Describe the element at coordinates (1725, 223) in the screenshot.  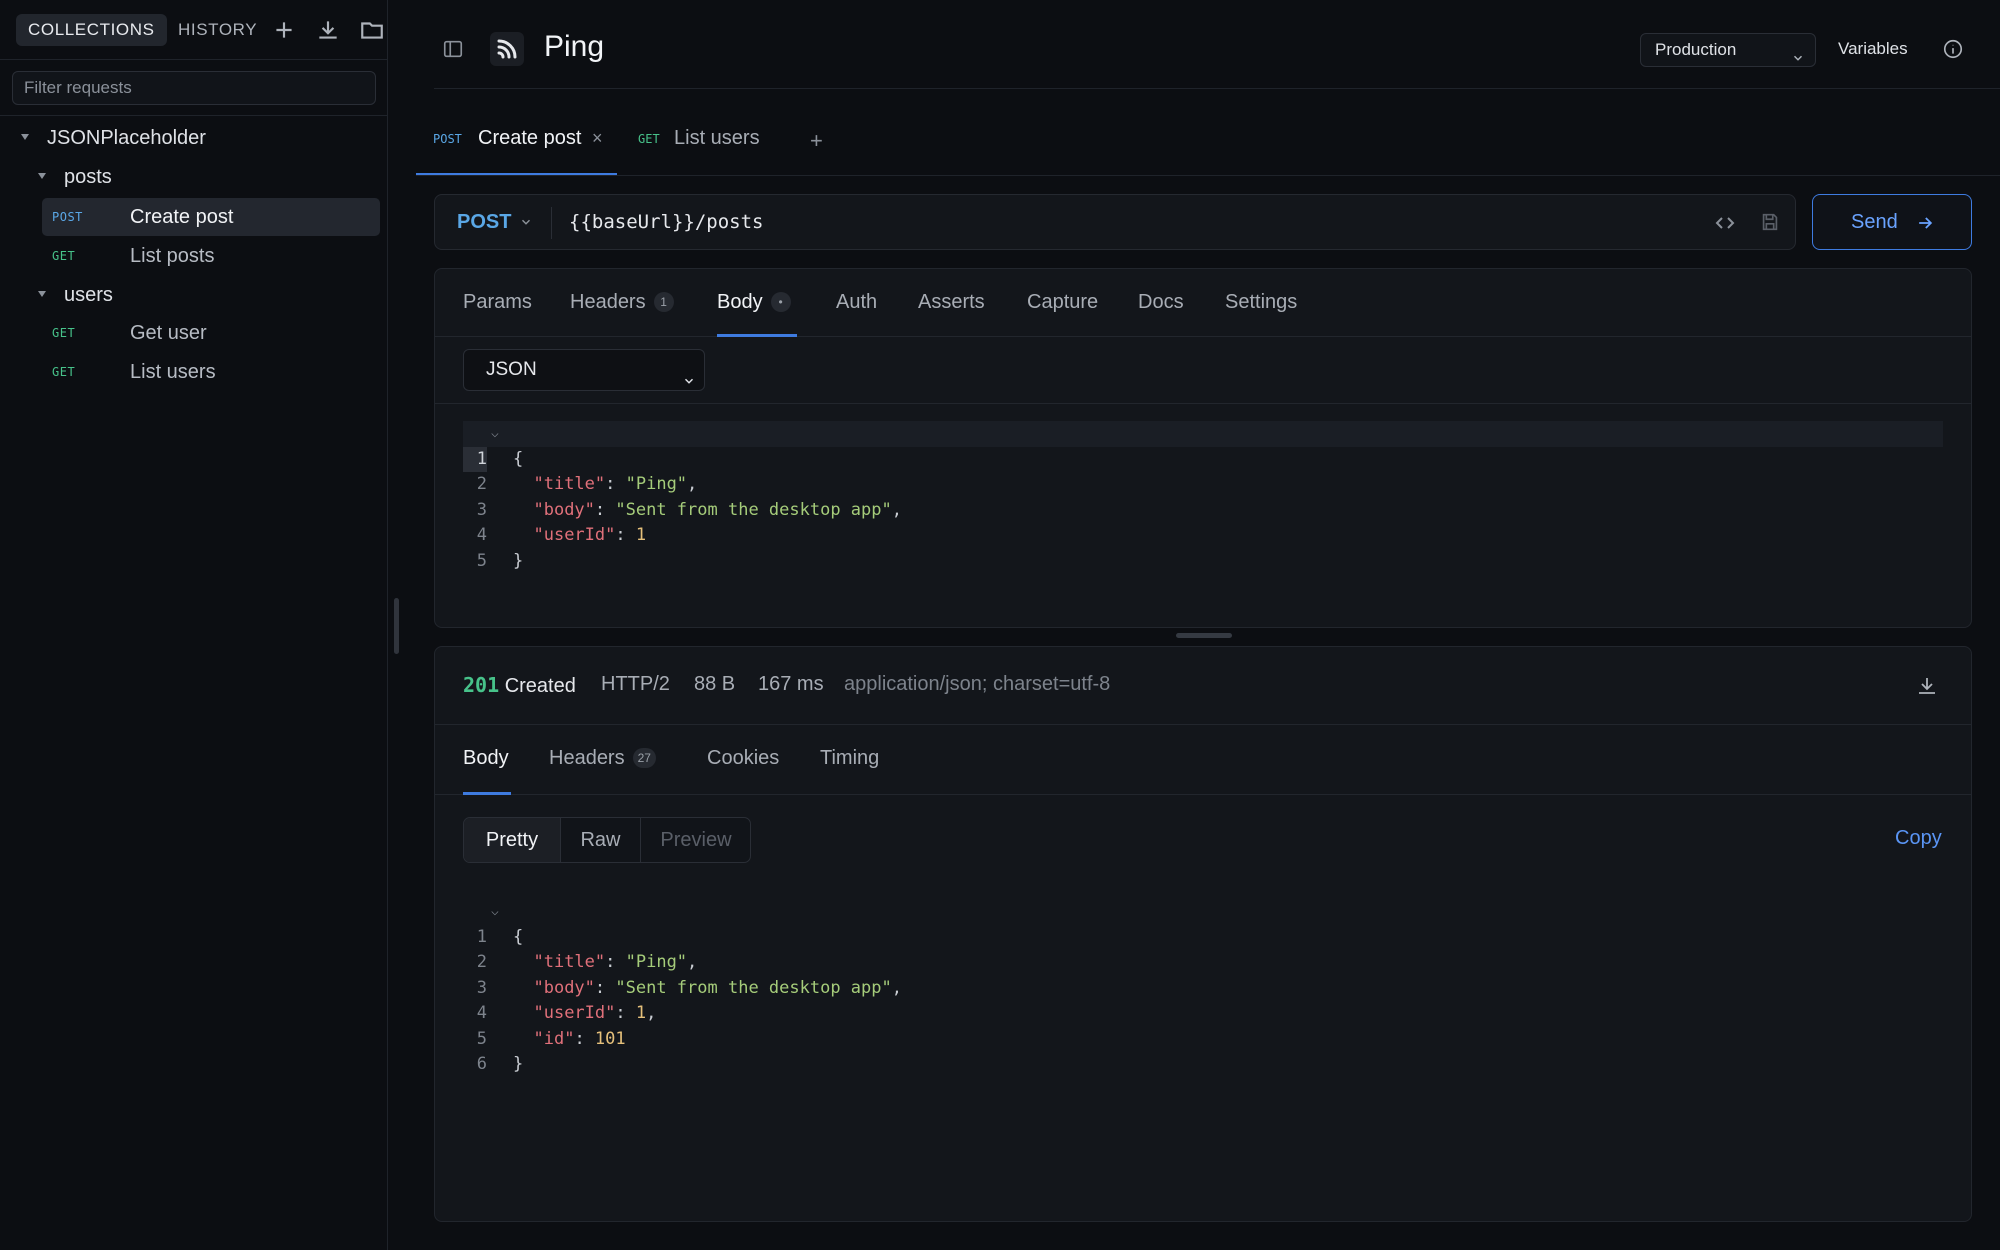
I see `code-icon` at that location.